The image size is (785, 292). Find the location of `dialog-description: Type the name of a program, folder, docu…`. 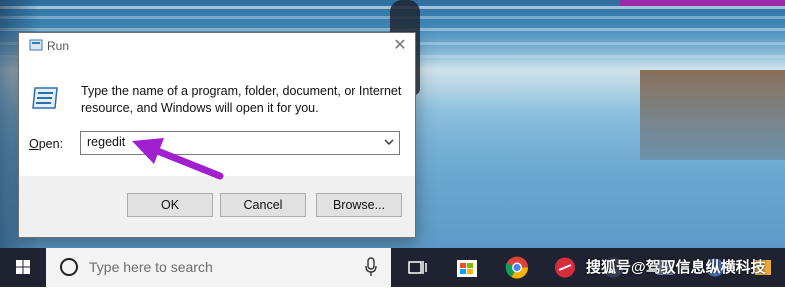

dialog-description: Type the name of a program, folder, docu… is located at coordinates (241, 99).